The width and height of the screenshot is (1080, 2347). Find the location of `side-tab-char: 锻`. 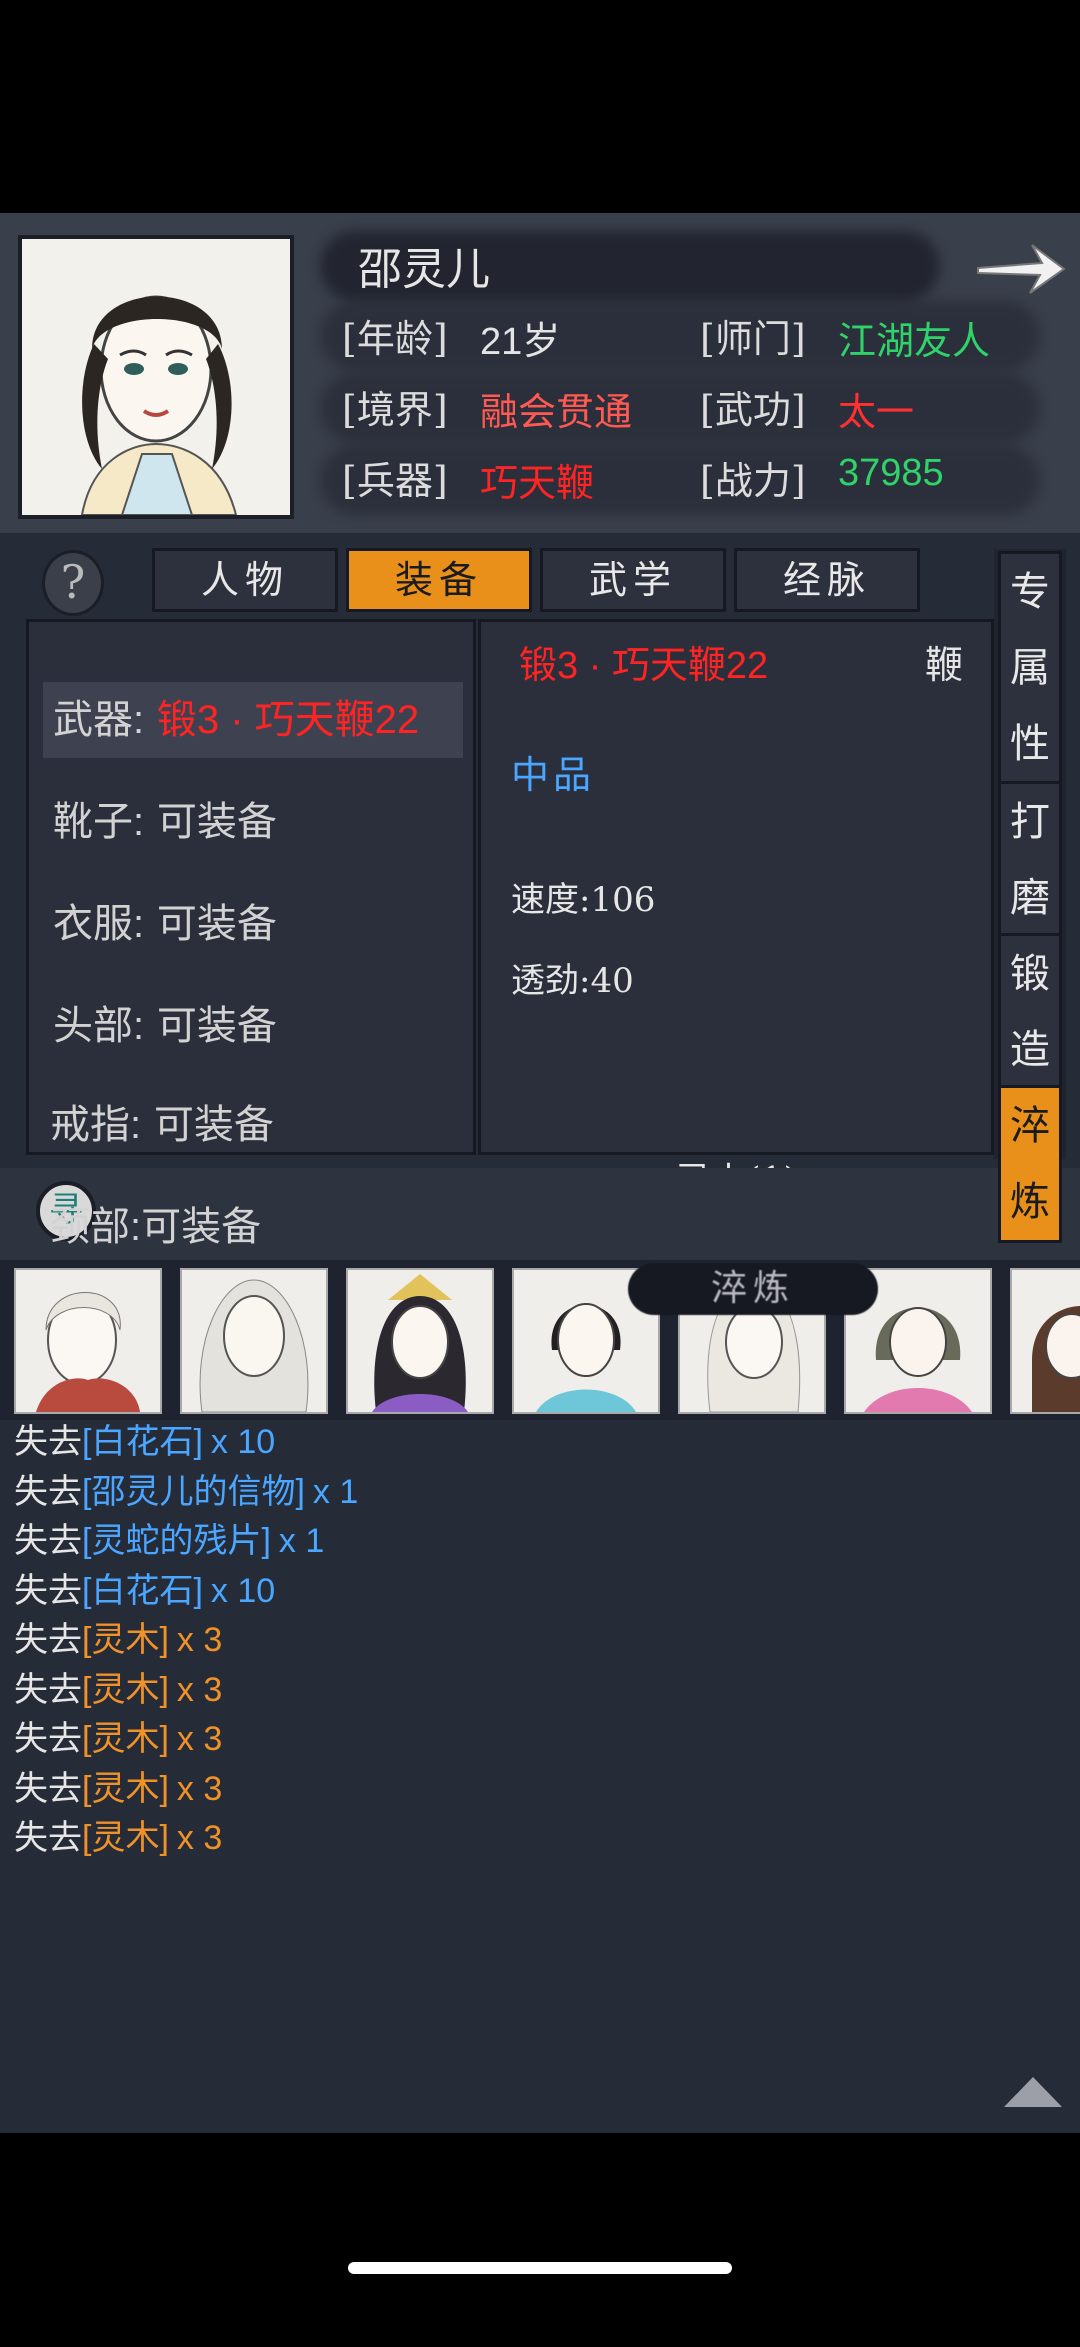

side-tab-char: 锻 is located at coordinates (1030, 974).